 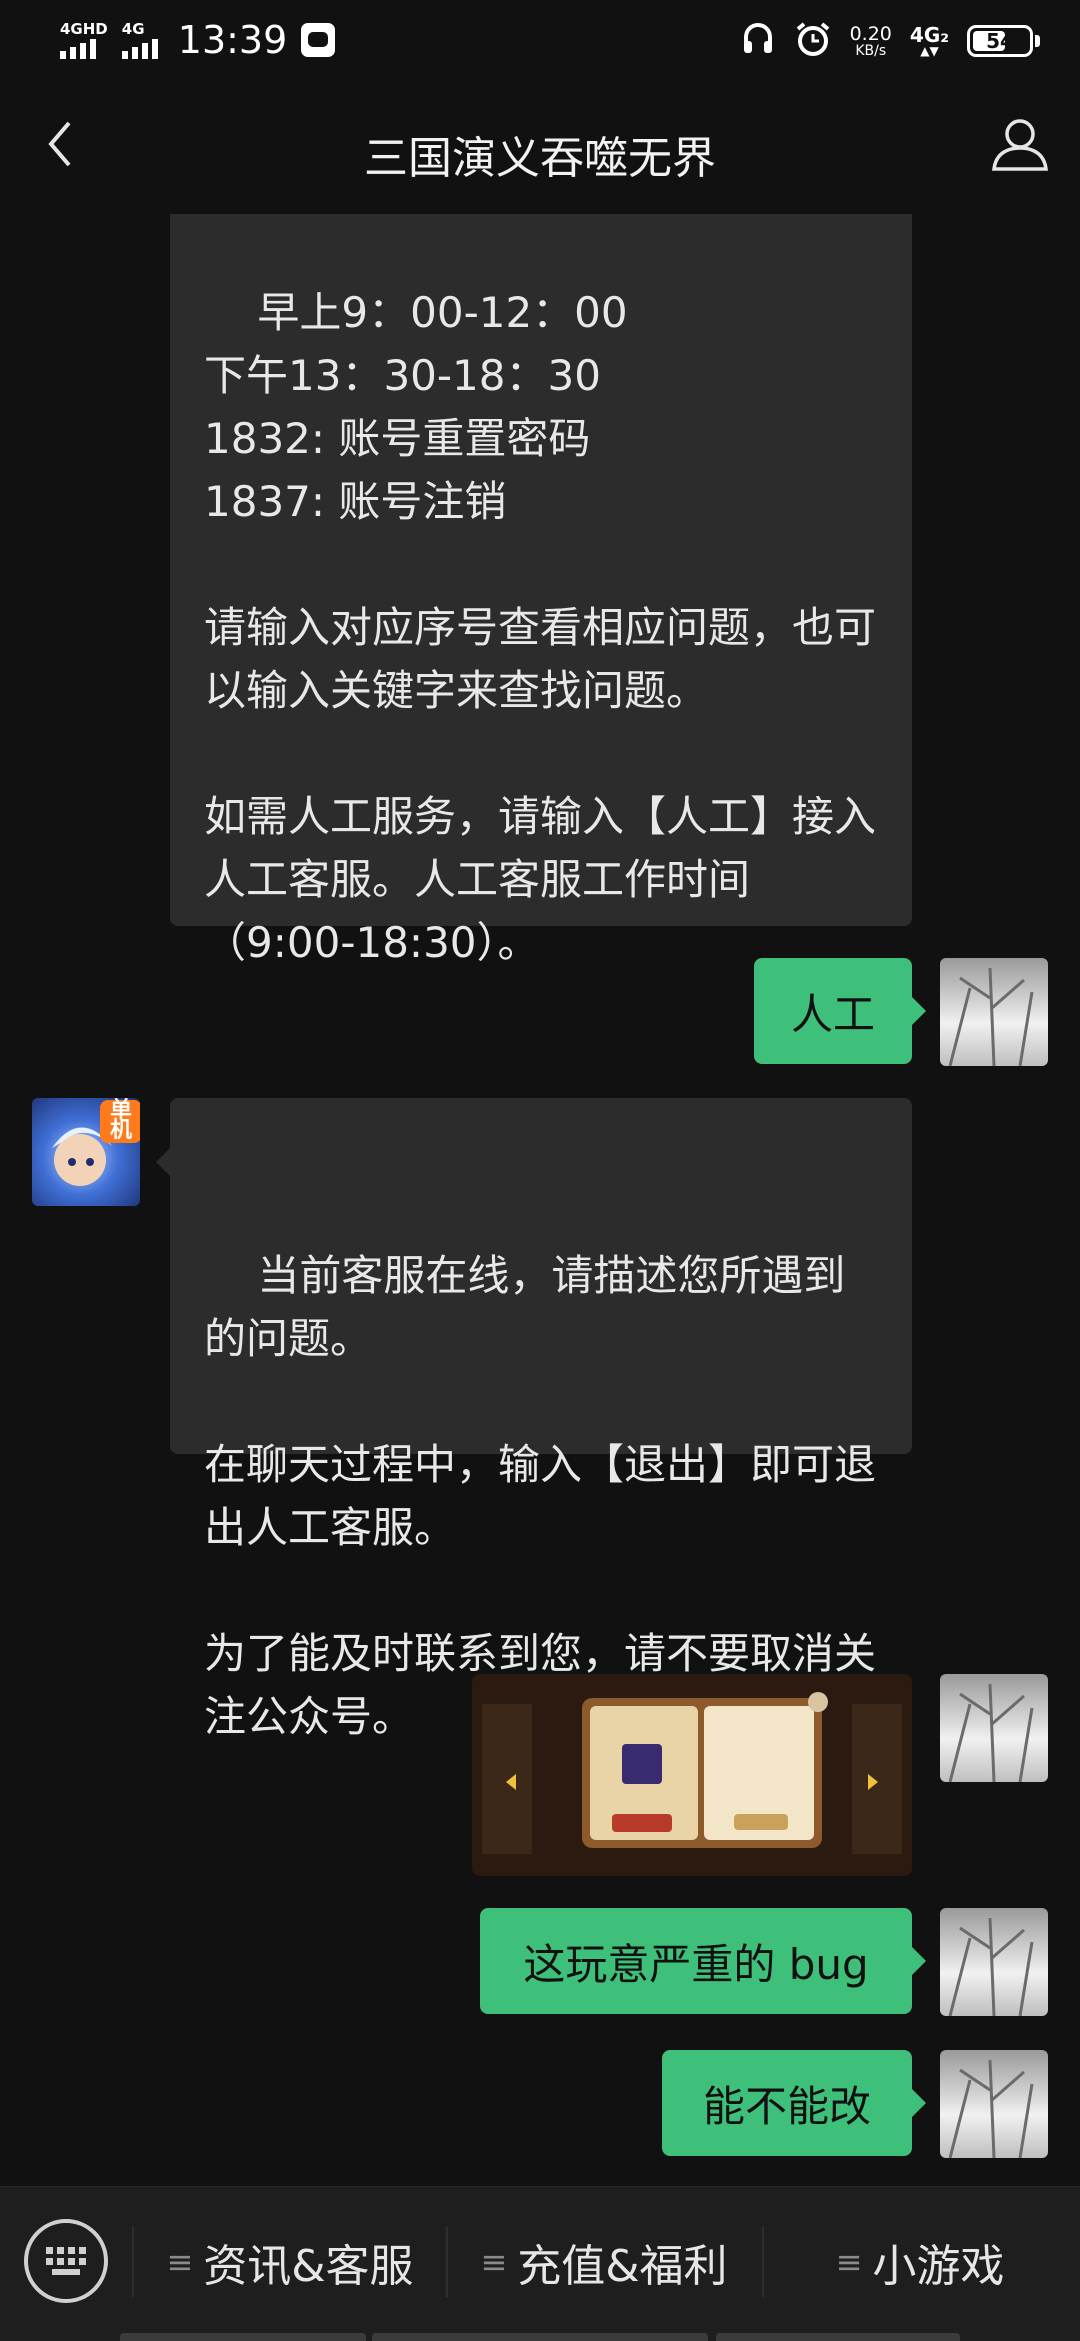 I want to click on clock: 13:39, so click(x=232, y=40).